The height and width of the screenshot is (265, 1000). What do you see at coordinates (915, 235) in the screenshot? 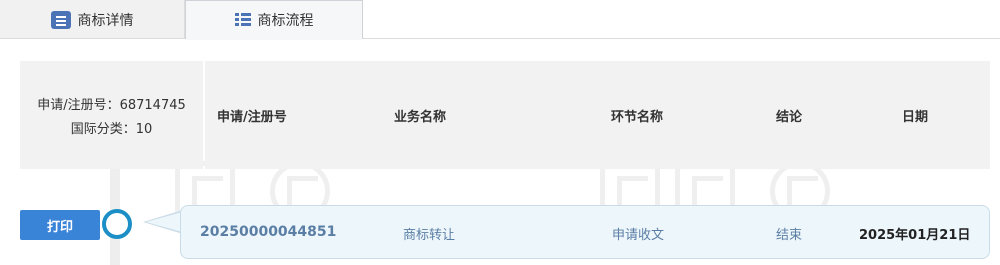
I see `row-date: 2025年01月21日` at bounding box center [915, 235].